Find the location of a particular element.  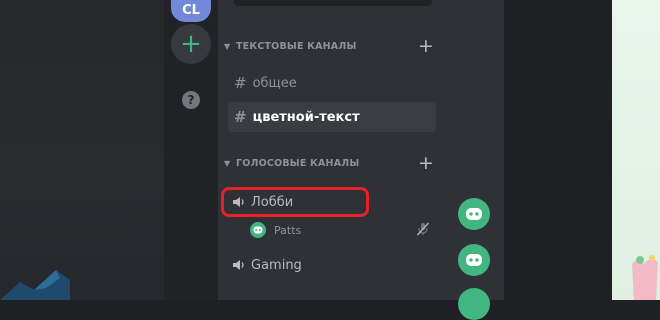

background-right is located at coordinates (636, 150).